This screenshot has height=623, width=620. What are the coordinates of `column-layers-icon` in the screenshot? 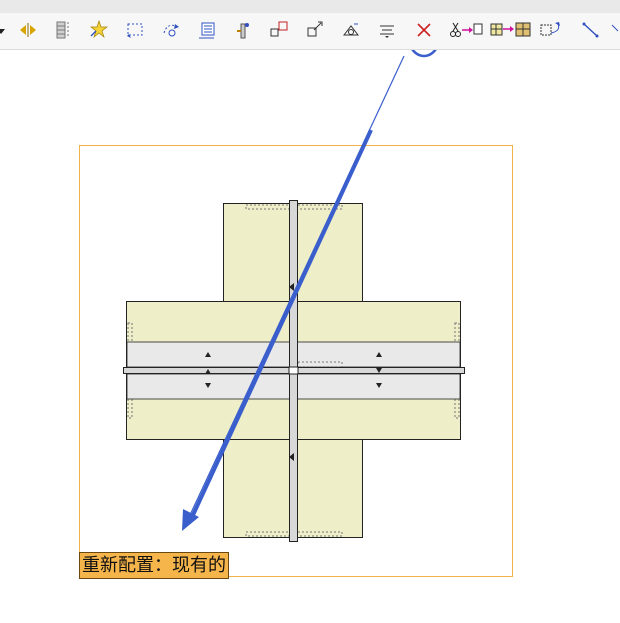 It's located at (63, 30).